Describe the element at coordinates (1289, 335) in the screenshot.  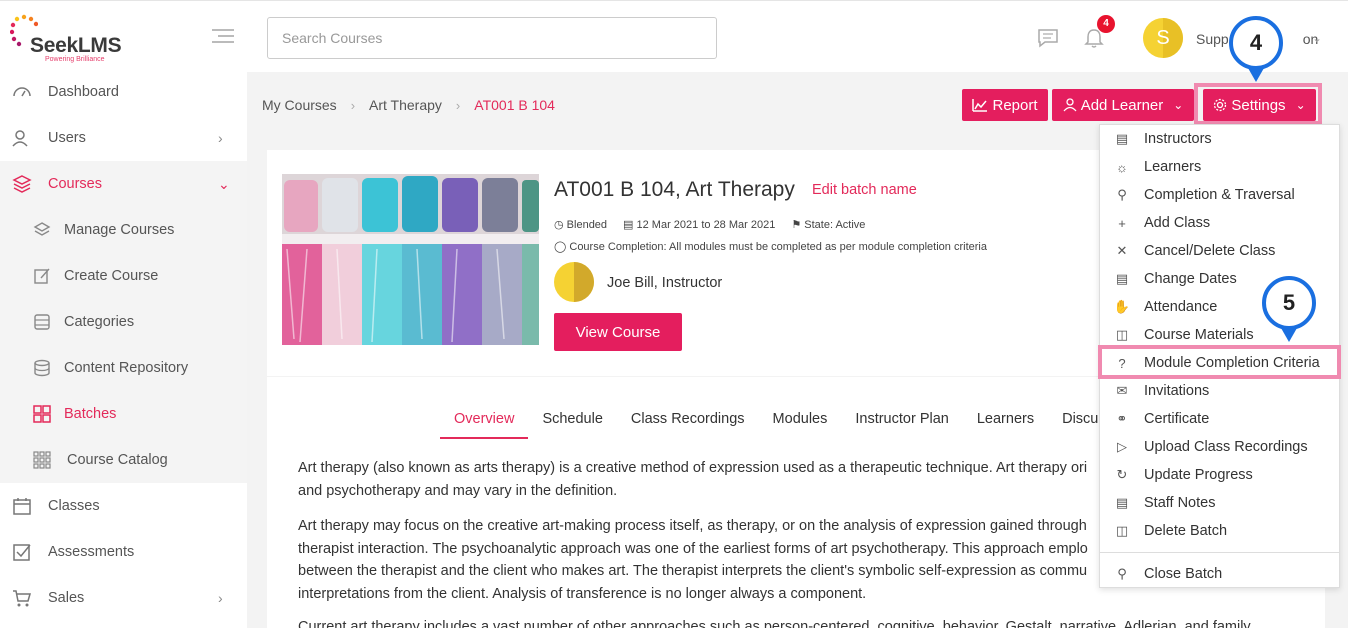
I see `step-5-callout-pointer` at that location.